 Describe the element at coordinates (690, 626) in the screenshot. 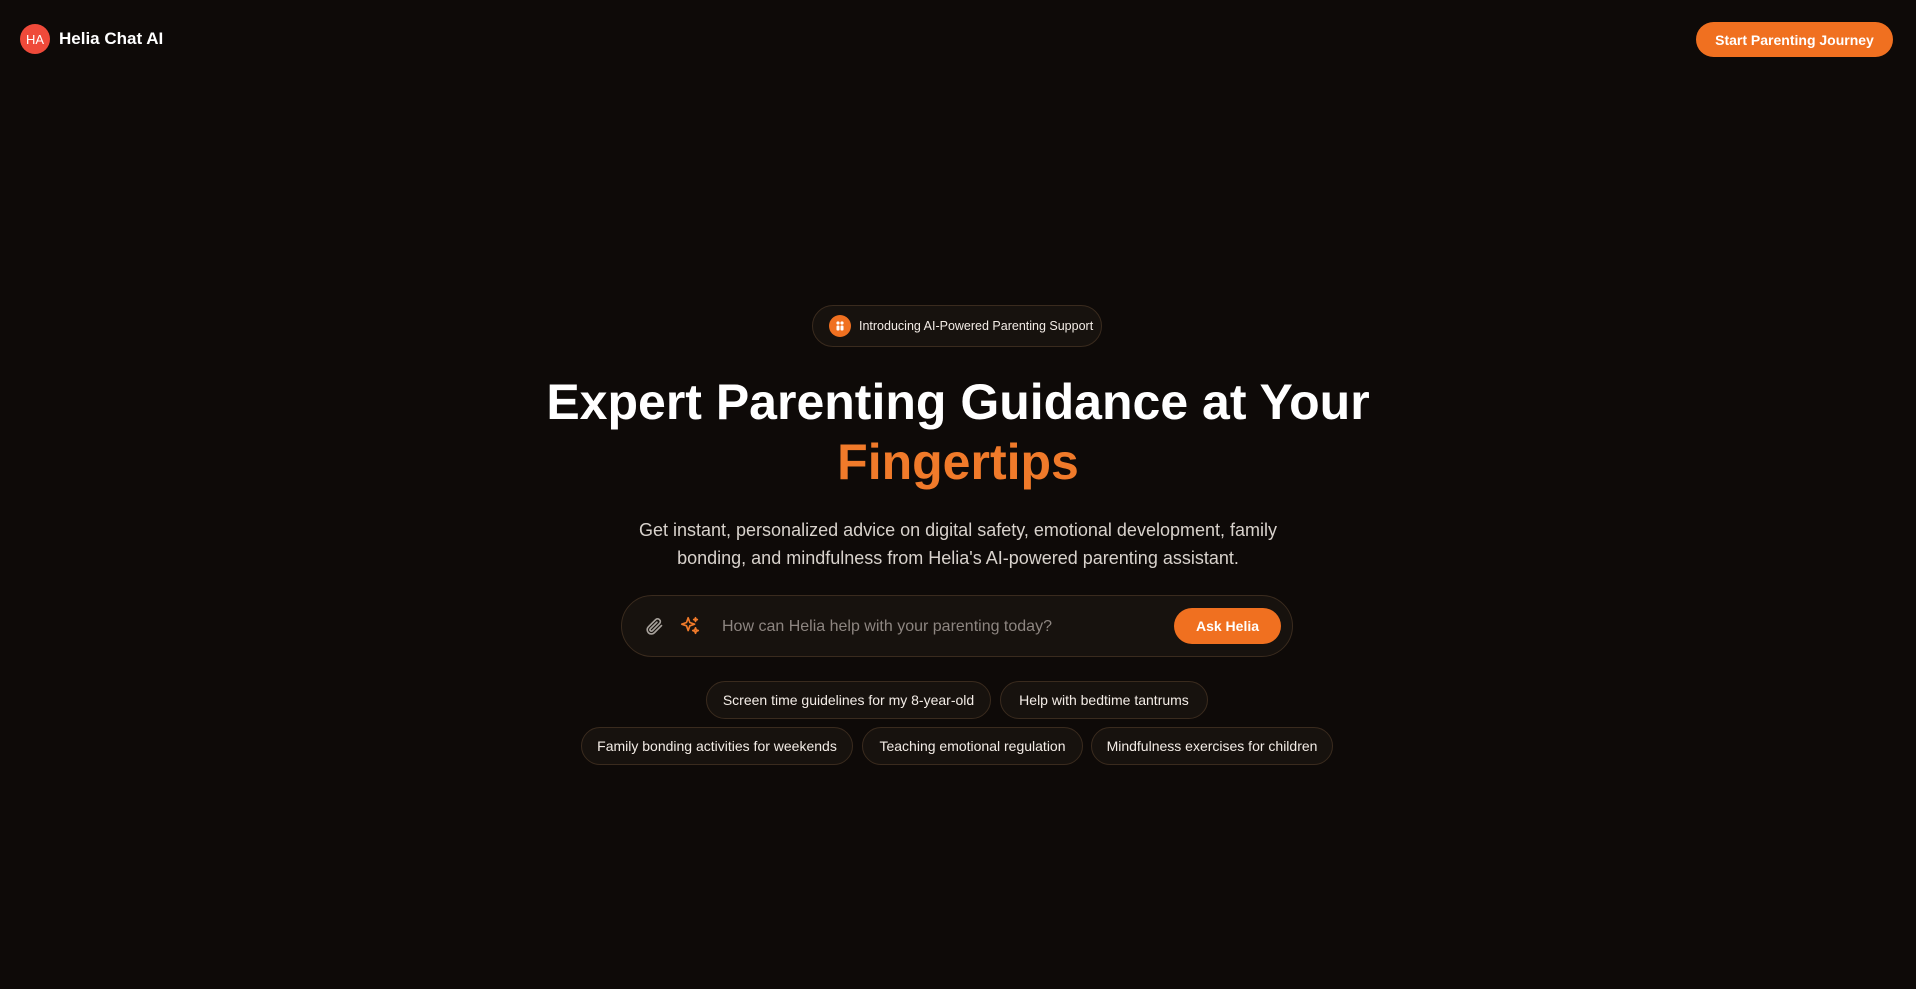

I see `sparkles-icon` at that location.